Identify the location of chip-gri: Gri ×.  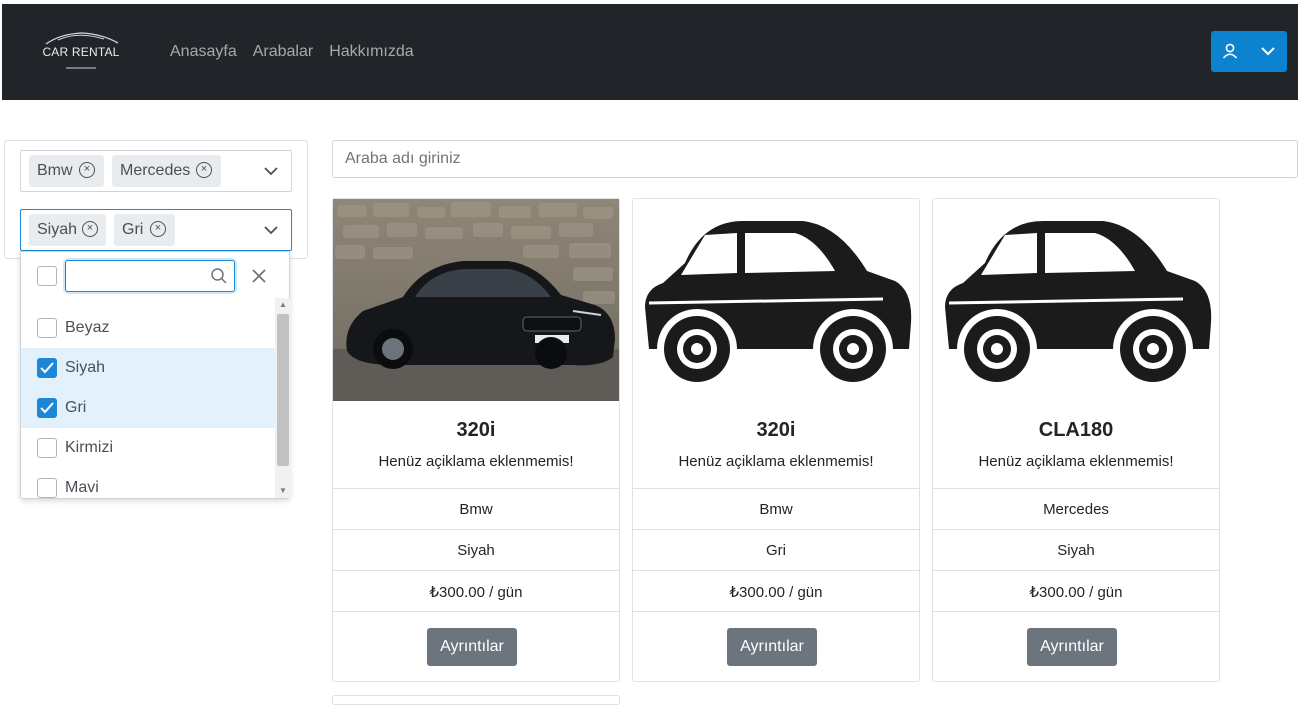
(144, 230).